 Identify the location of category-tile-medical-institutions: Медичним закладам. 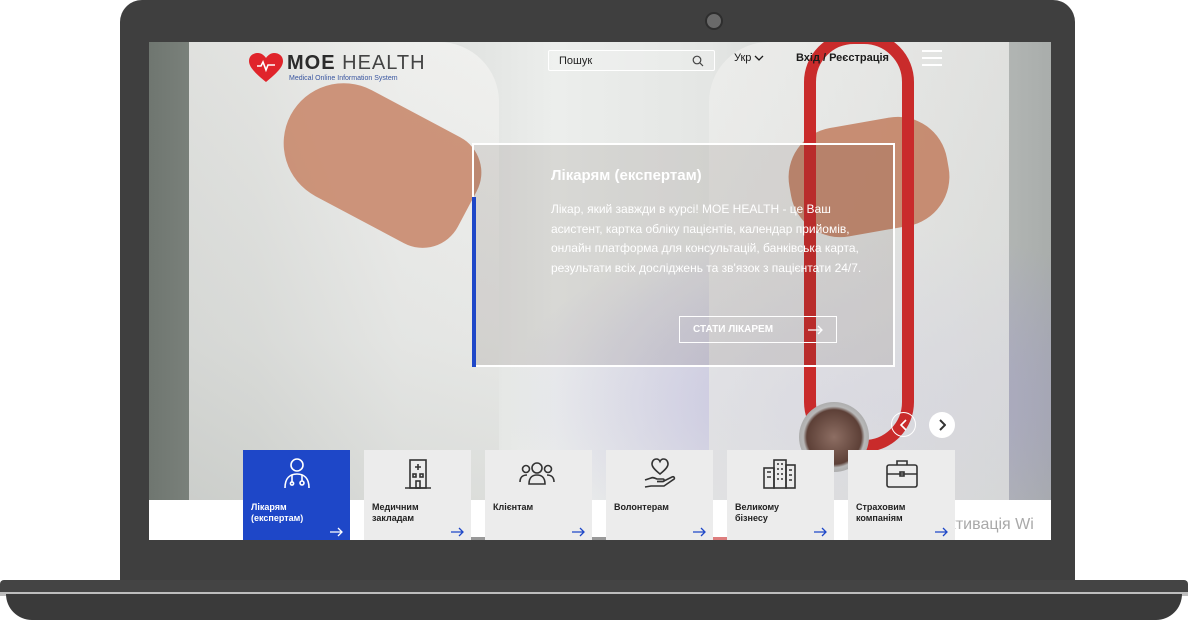
(417, 495).